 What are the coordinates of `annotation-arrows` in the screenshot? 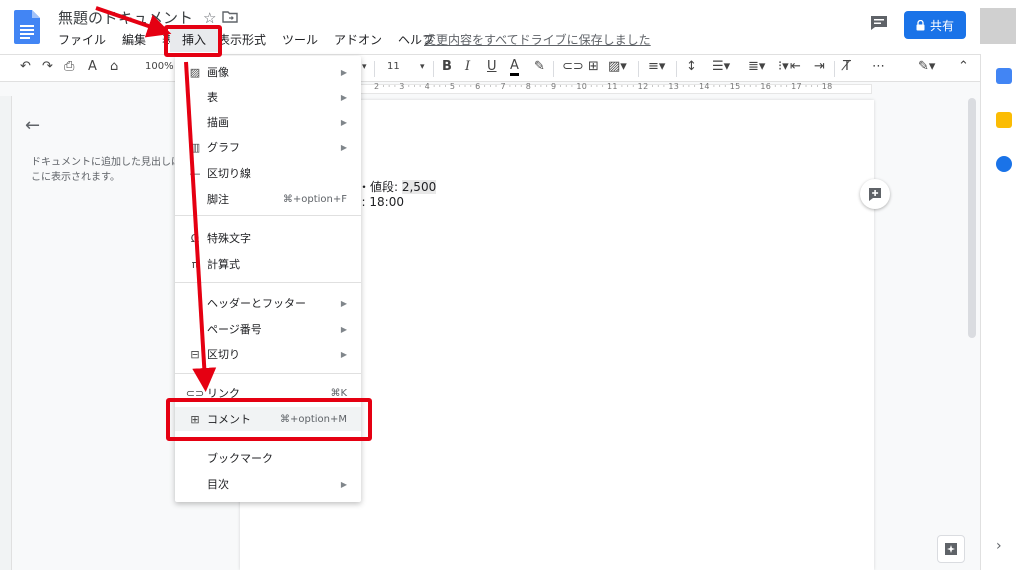 It's located at (156, 199).